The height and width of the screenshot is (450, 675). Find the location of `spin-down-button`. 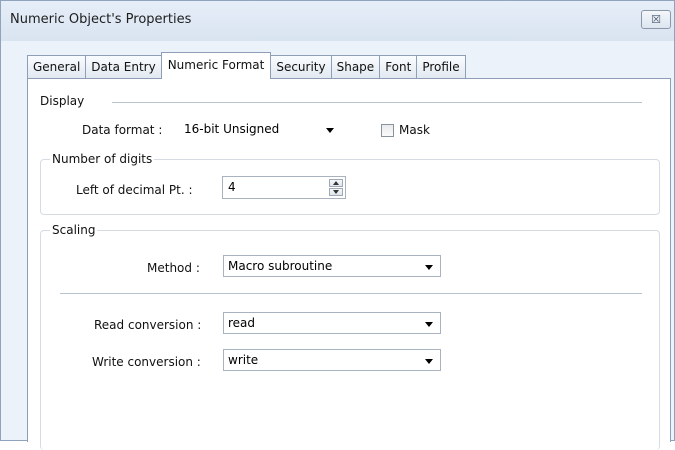

spin-down-button is located at coordinates (336, 192).